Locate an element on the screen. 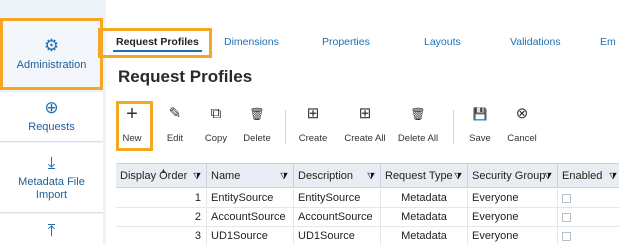  cell-display-order: 3 is located at coordinates (161, 236).